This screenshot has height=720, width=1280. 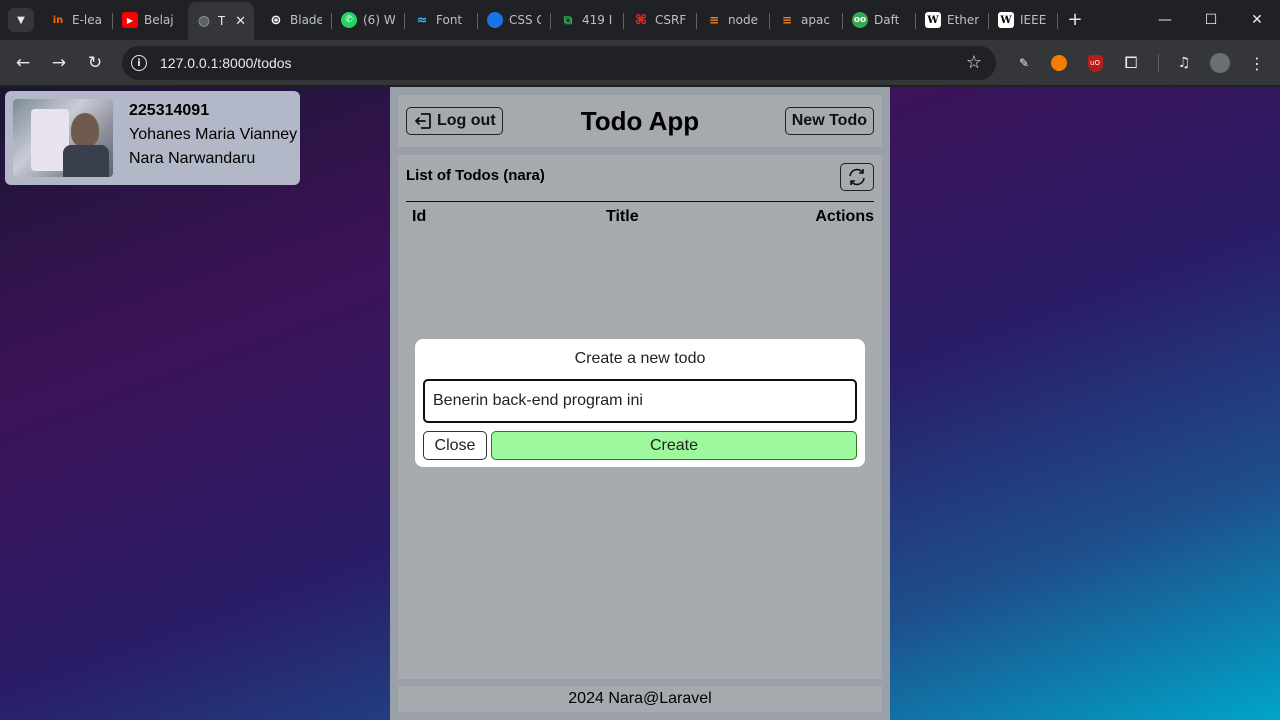 What do you see at coordinates (455, 445) in the screenshot?
I see `close-button: Close` at bounding box center [455, 445].